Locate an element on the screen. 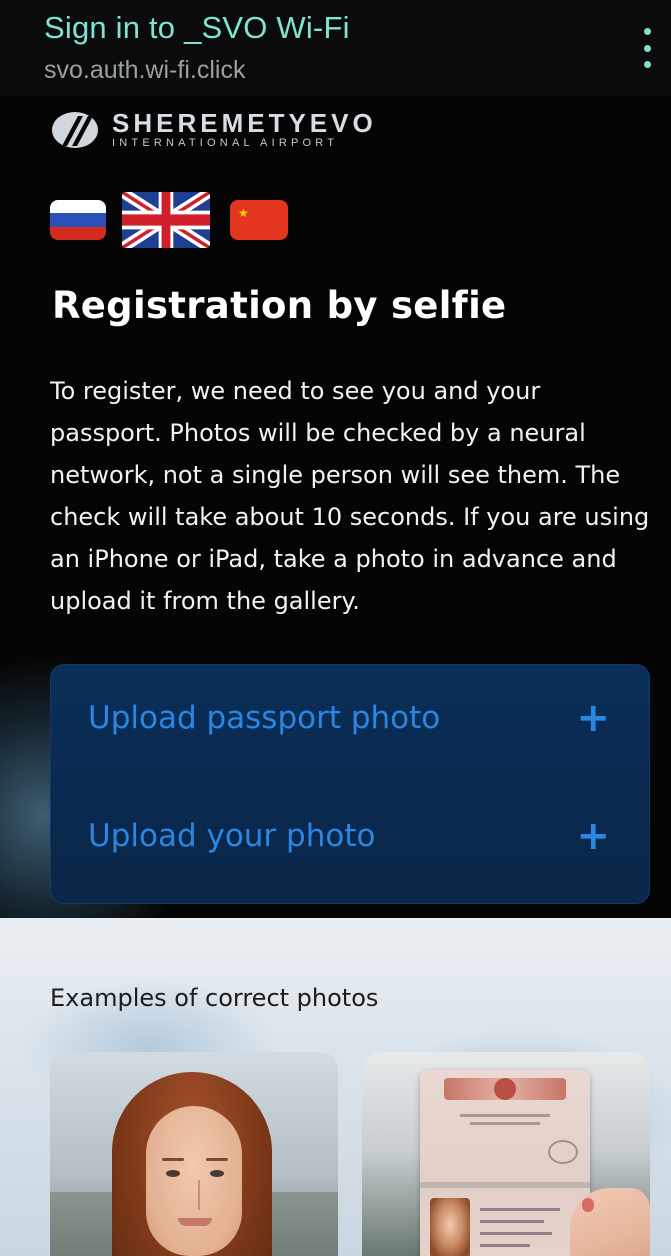 This screenshot has height=1256, width=671. upload-passport-button: Upload passport photo + is located at coordinates (349, 718).